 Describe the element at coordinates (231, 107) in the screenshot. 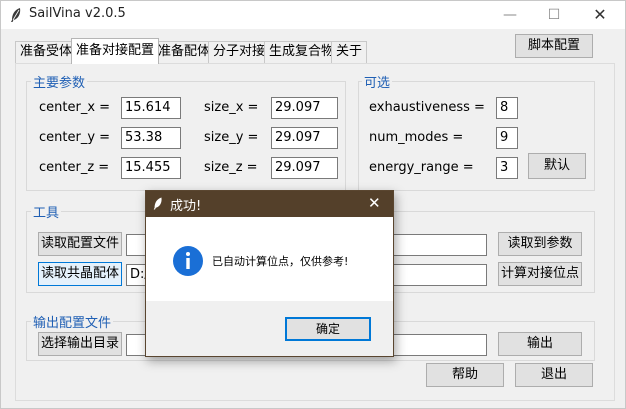

I see `size-x-label: size_x =` at that location.